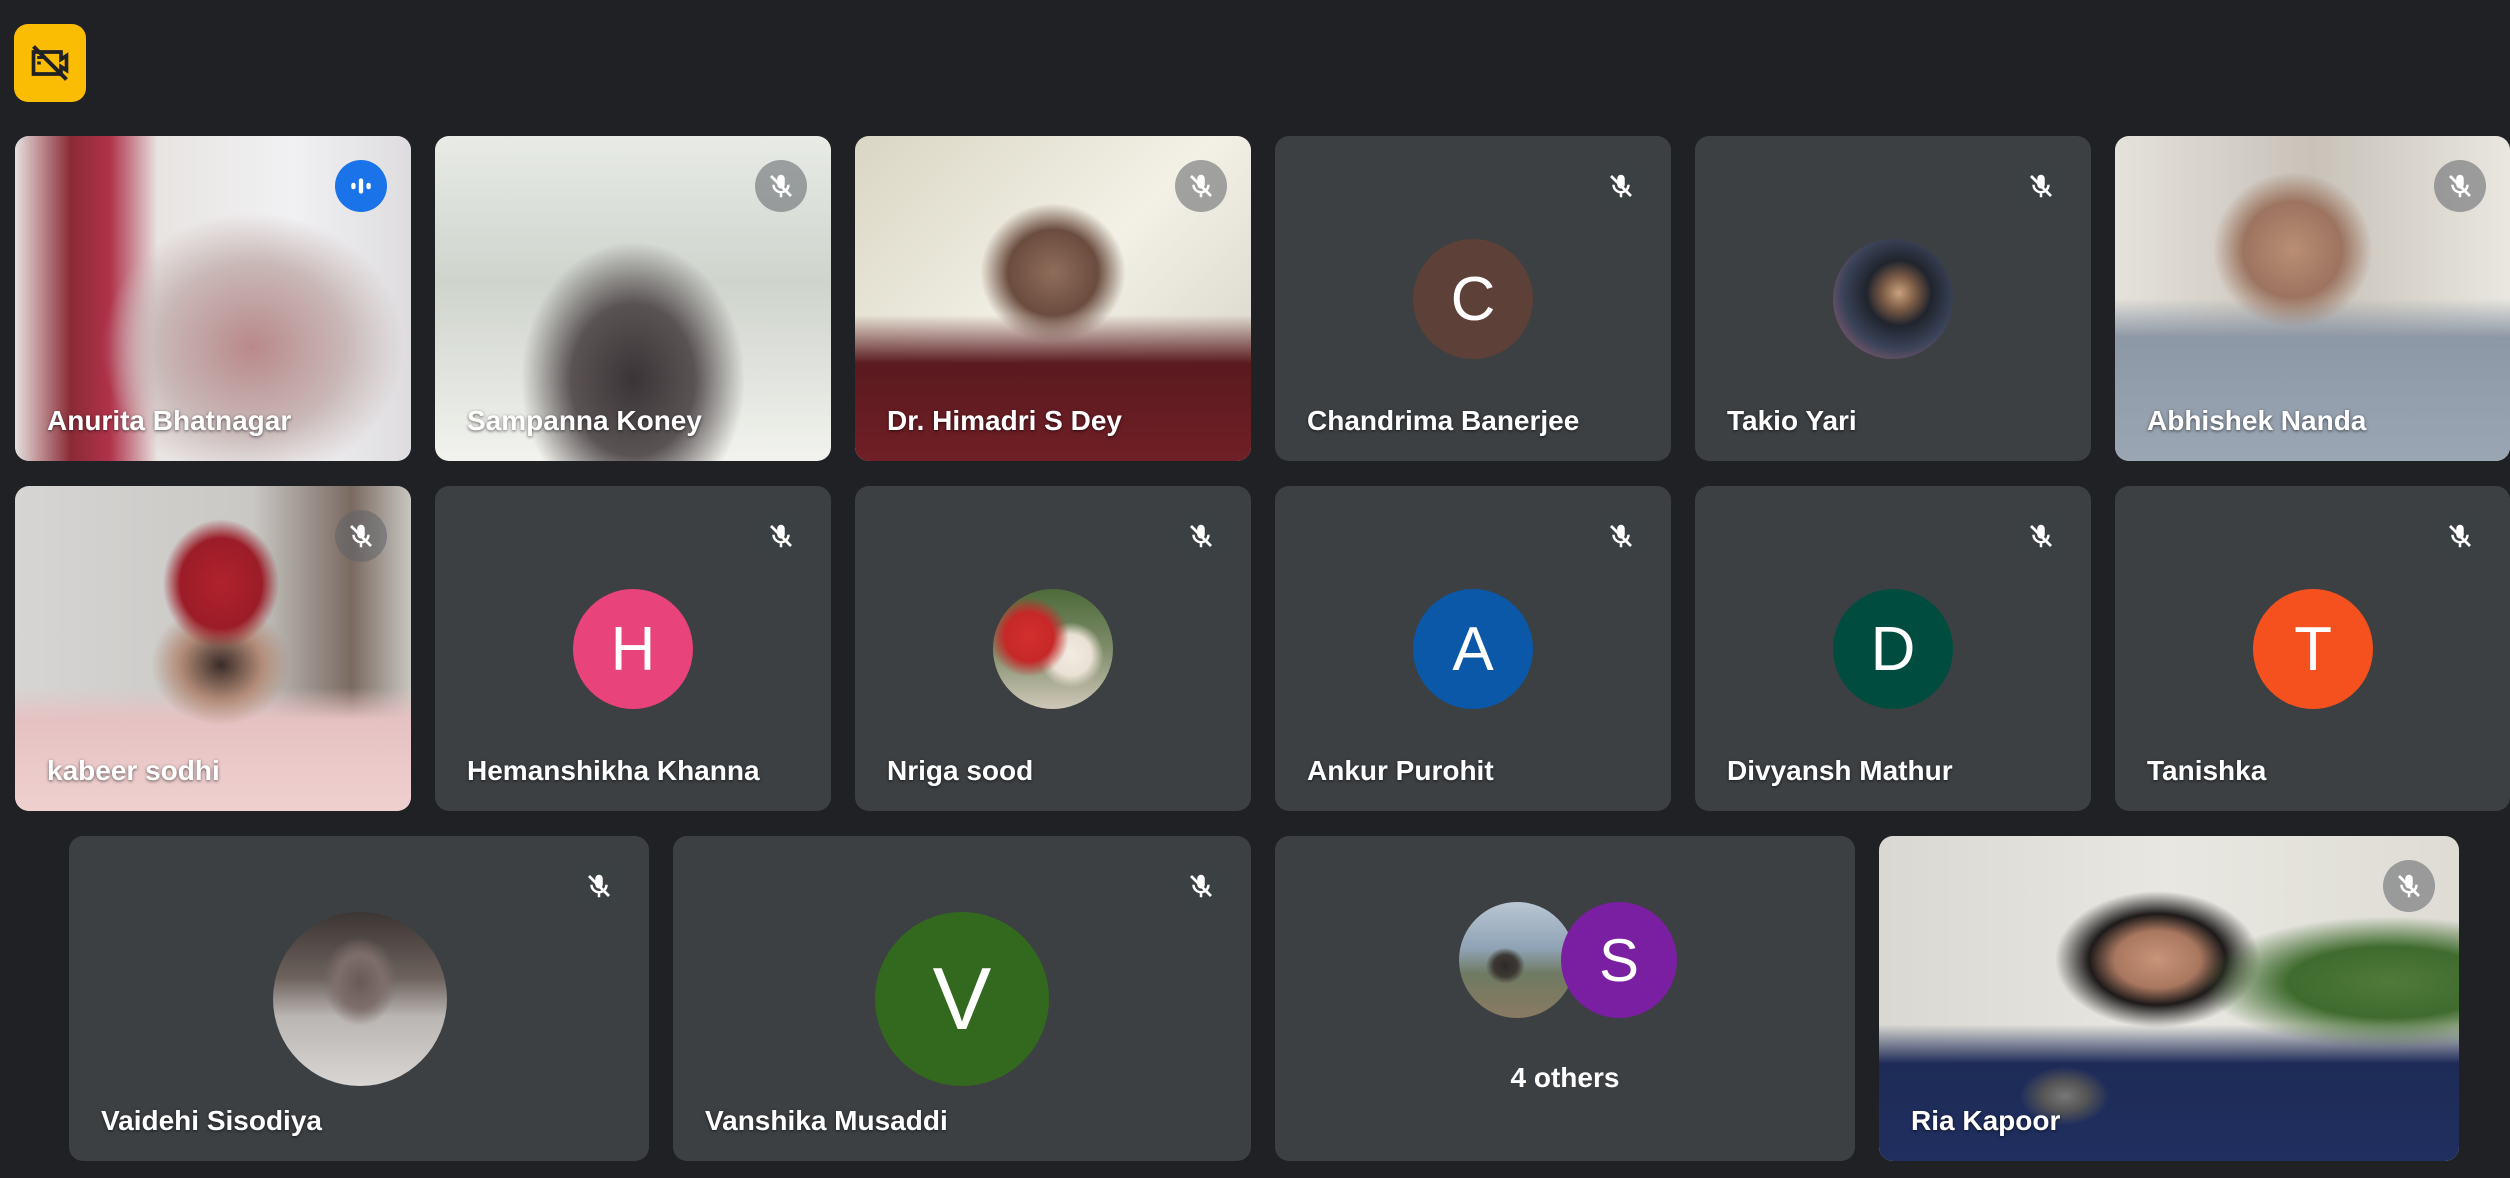 The width and height of the screenshot is (2510, 1178). Describe the element at coordinates (1565, 1077) in the screenshot. I see `others-count-label: 4 others` at that location.